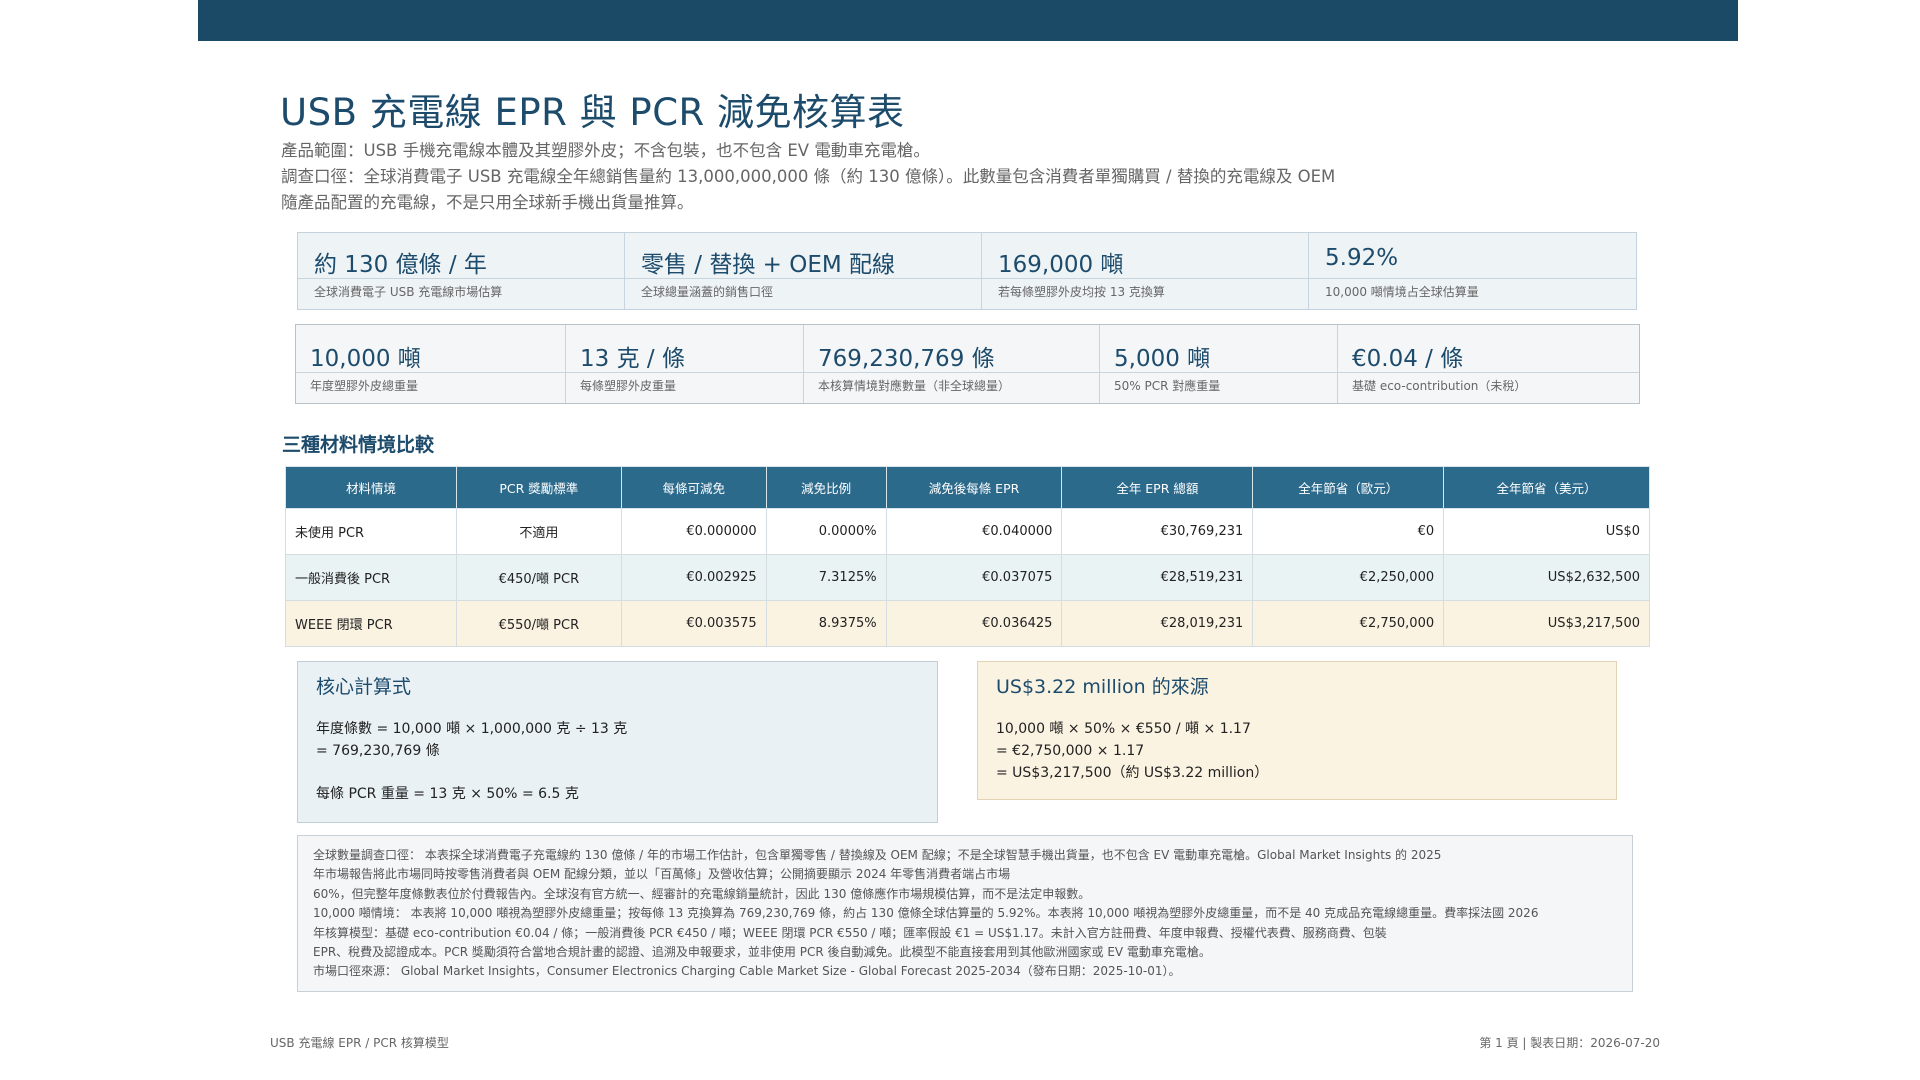  Describe the element at coordinates (1546, 487) in the screenshot. I see `column-header: 全年節省（美元）` at that location.